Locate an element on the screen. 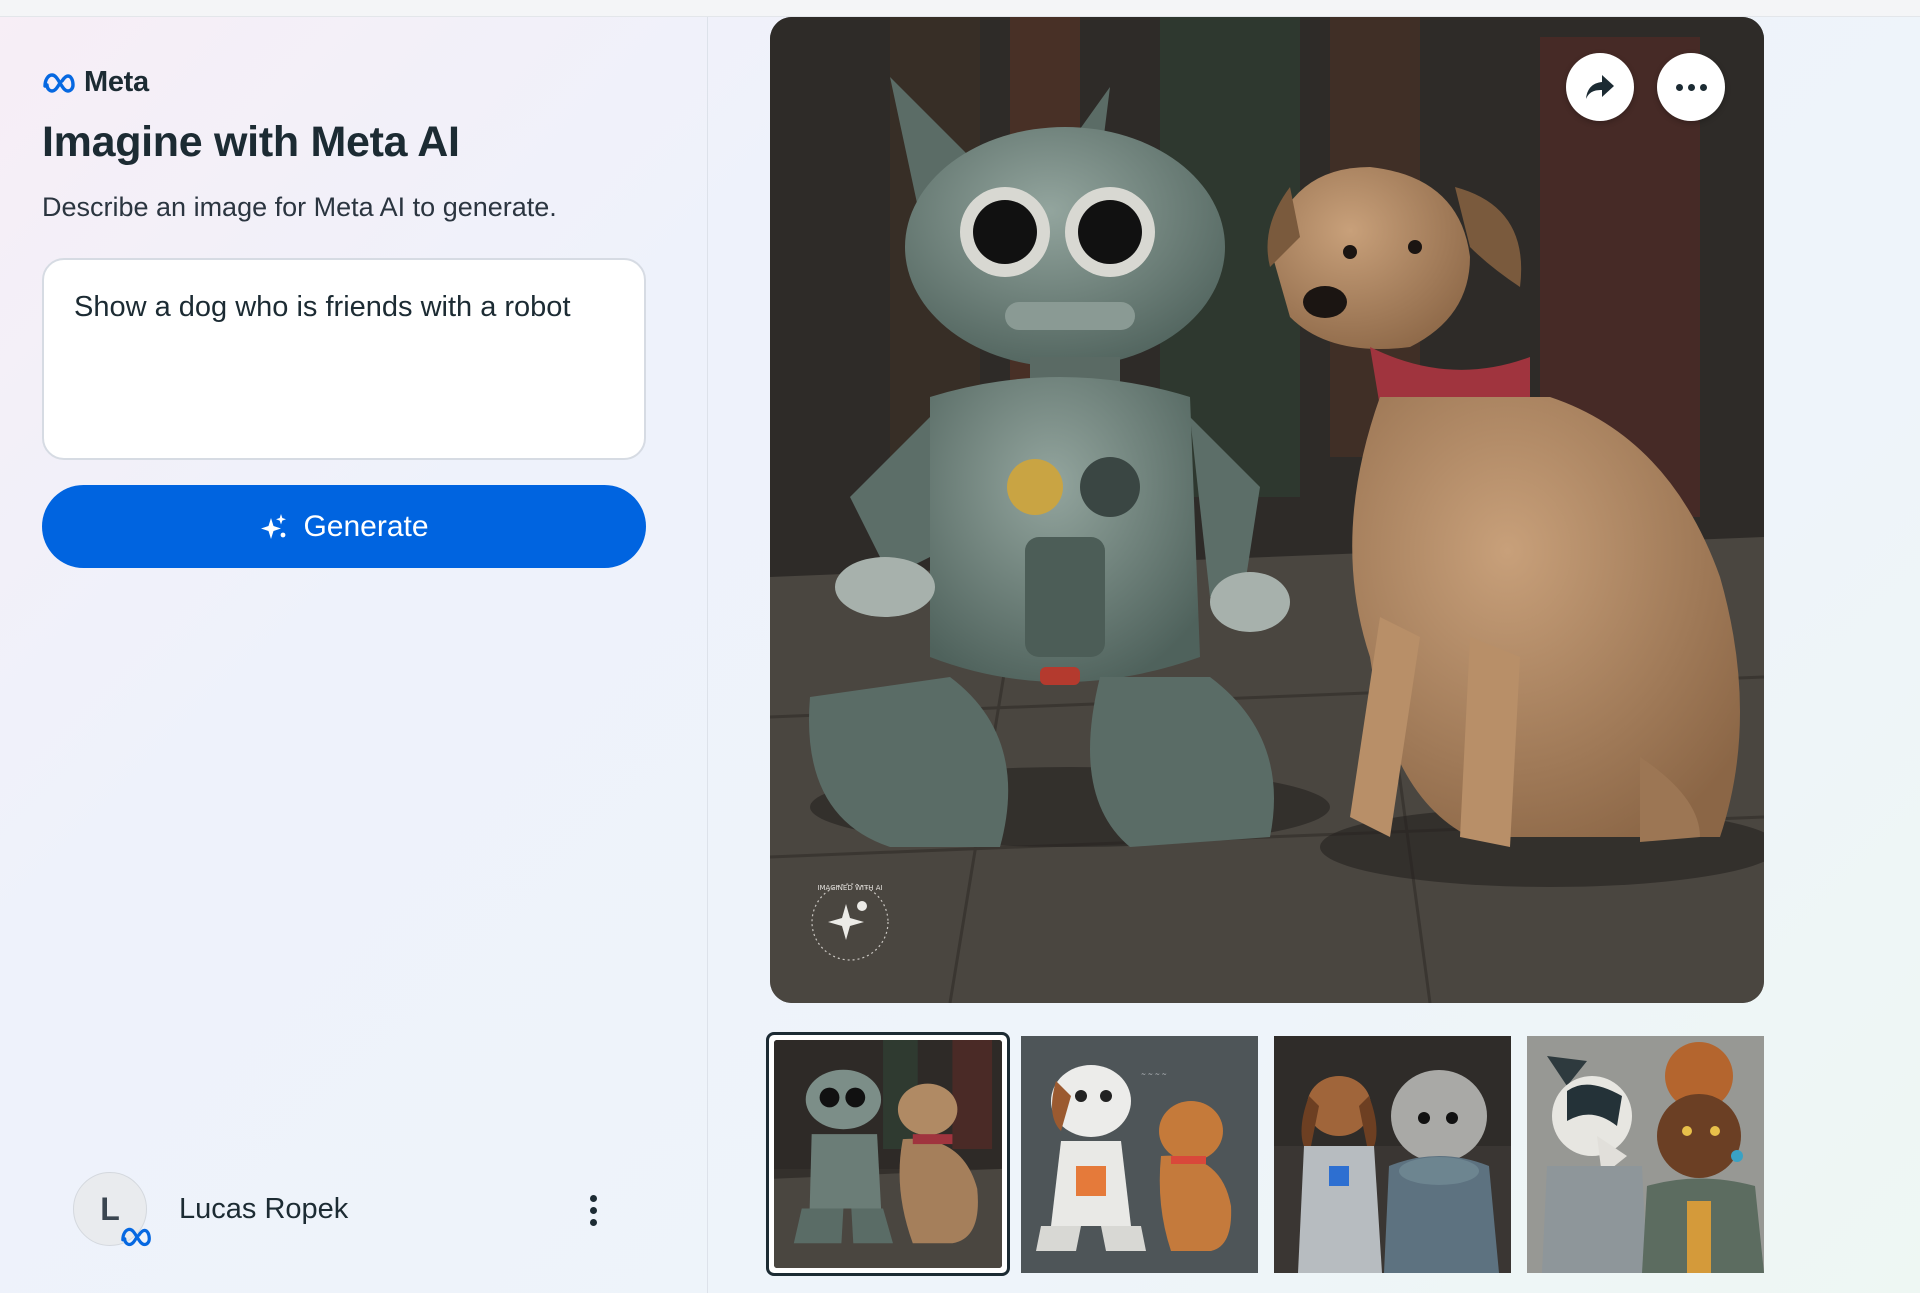  prompt-text: Show a dog who is friends with a robot is located at coordinates (322, 307).